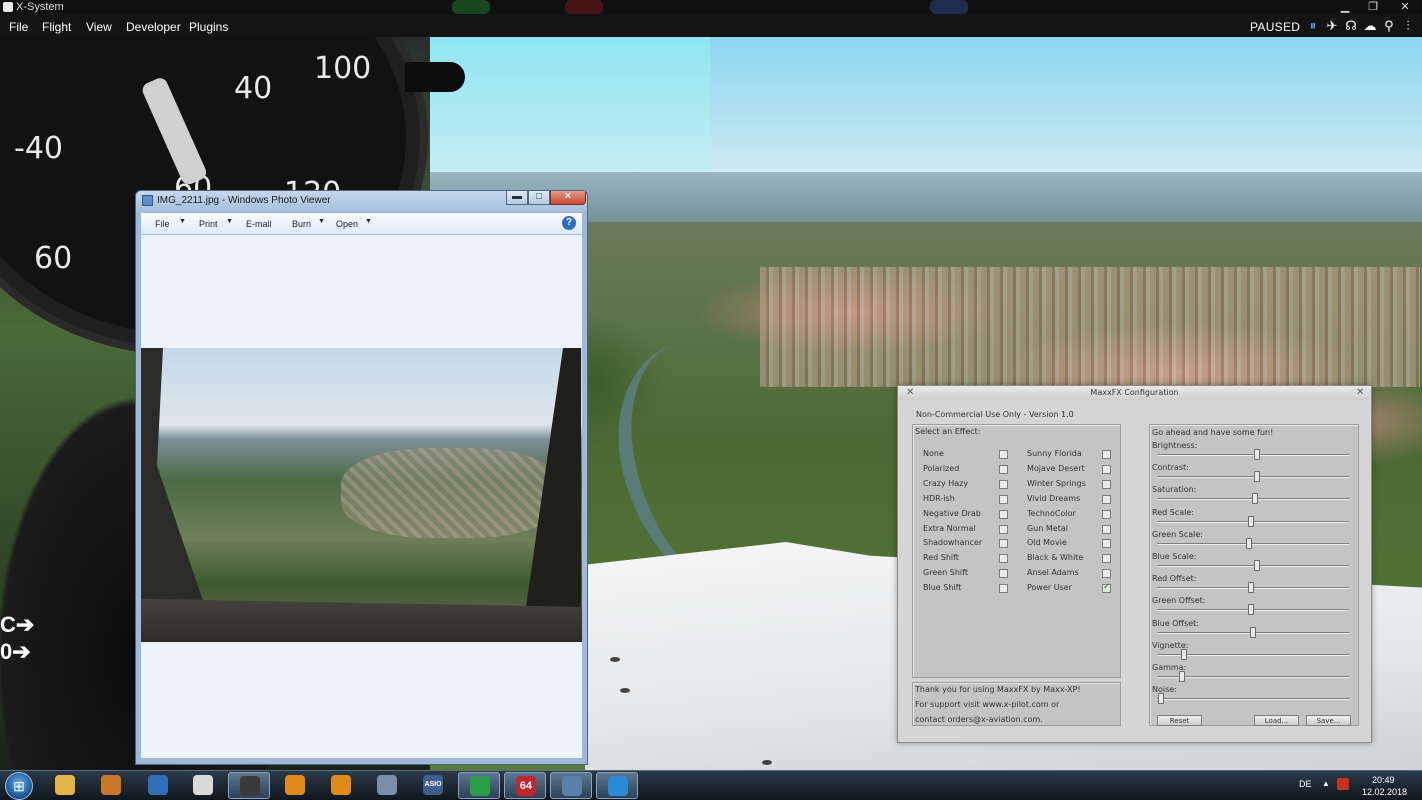 The height and width of the screenshot is (800, 1422). I want to click on gauge-number: 40, so click(253, 88).